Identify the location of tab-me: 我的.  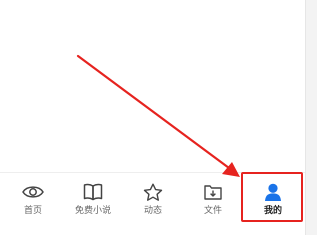
(273, 198).